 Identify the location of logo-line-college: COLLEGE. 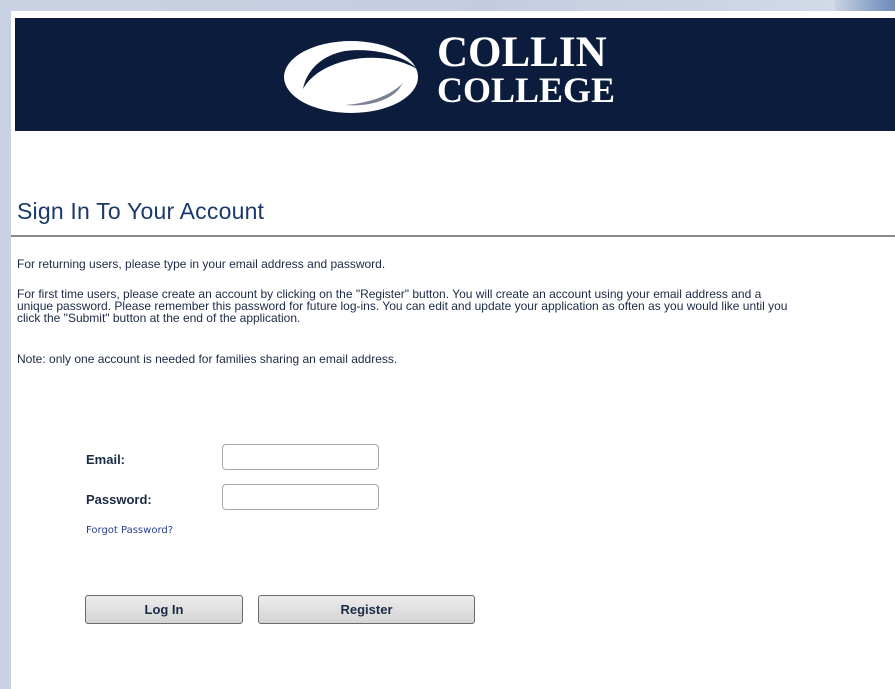
(526, 90).